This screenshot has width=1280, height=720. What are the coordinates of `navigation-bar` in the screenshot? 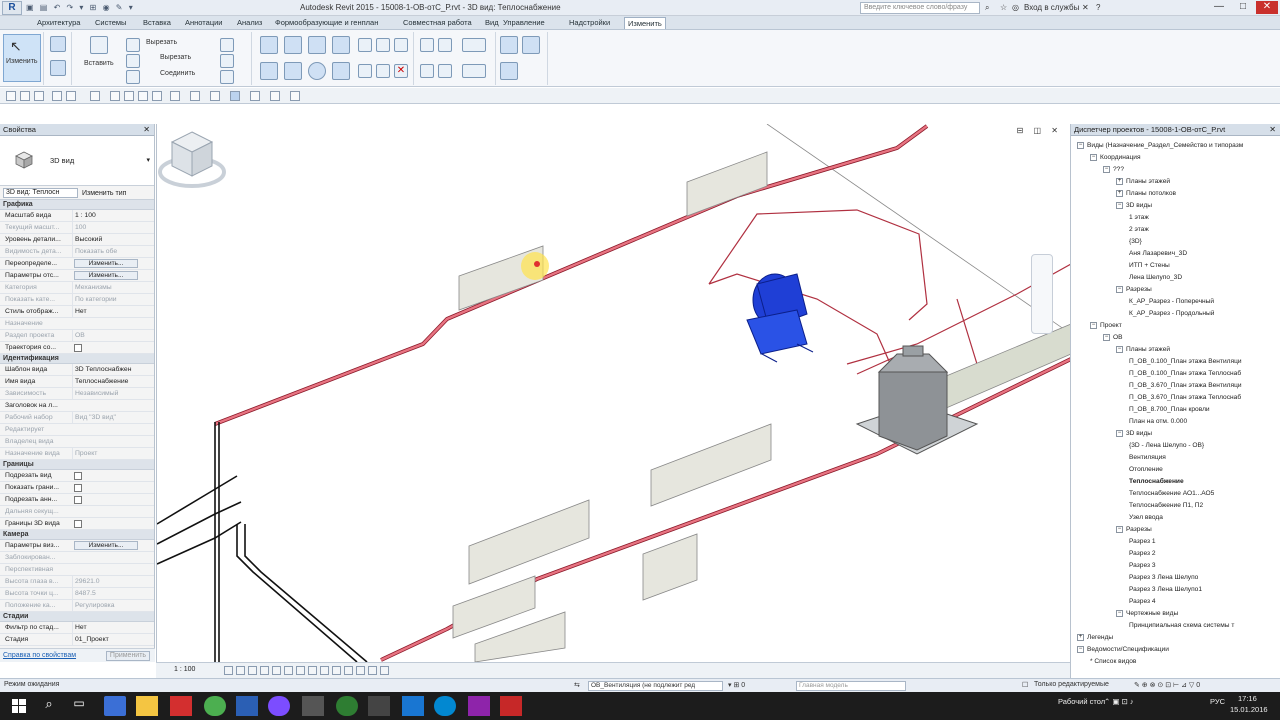 It's located at (1042, 294).